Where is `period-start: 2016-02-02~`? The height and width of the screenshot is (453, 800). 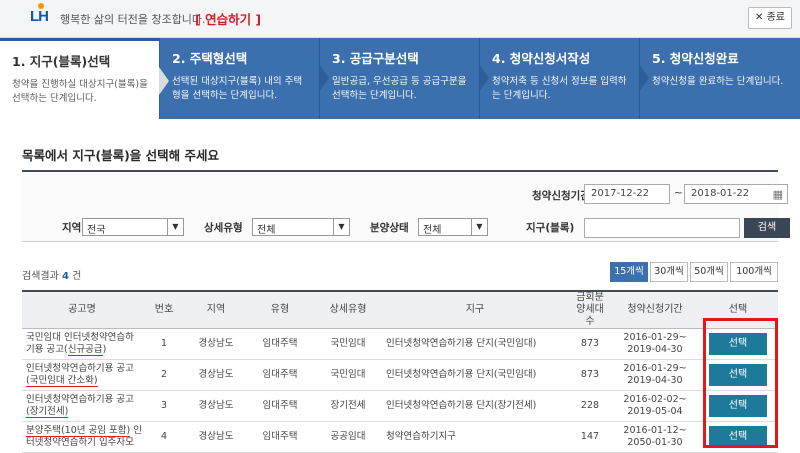
period-start: 2016-02-02~ is located at coordinates (655, 399).